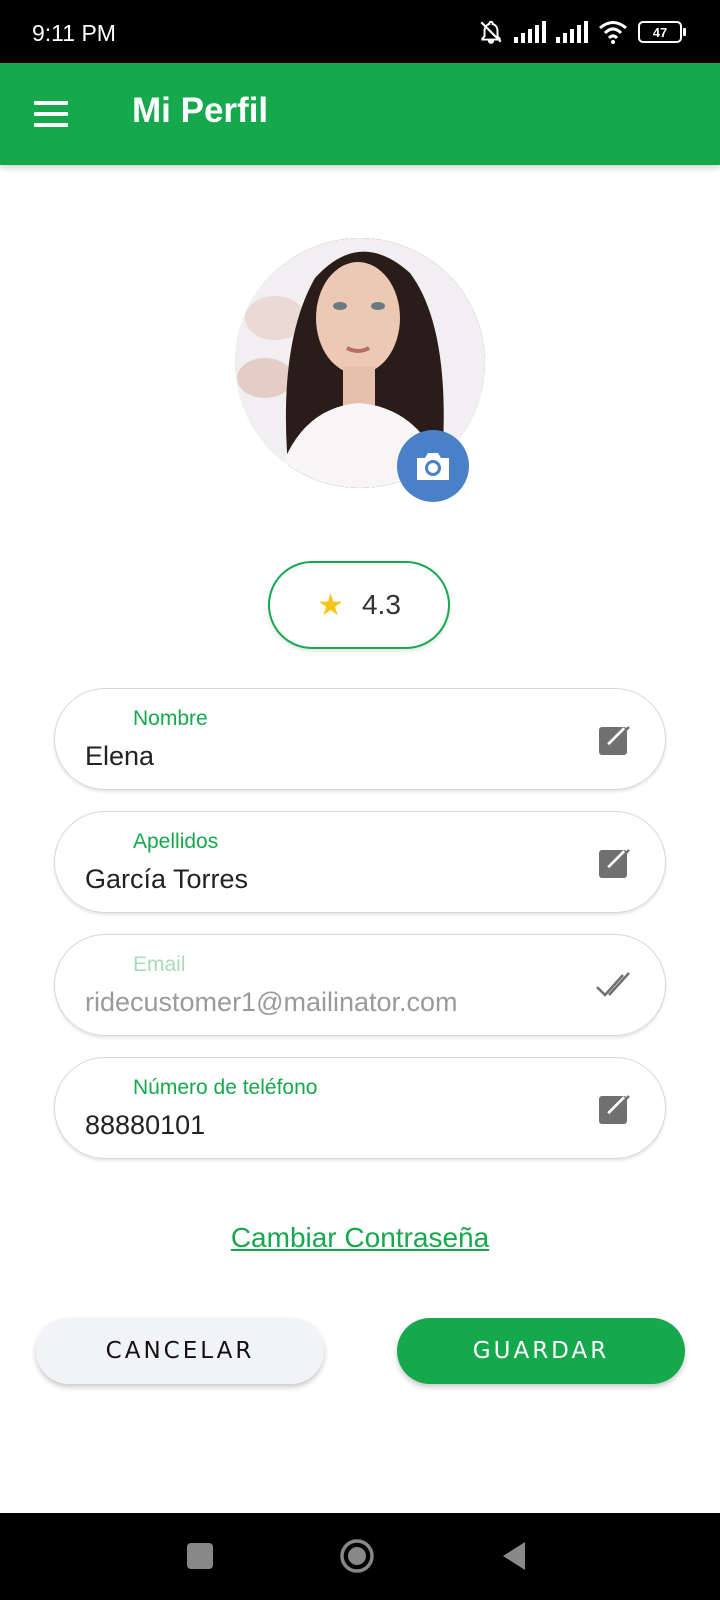 Image resolution: width=720 pixels, height=1600 pixels. I want to click on home-button, so click(357, 1556).